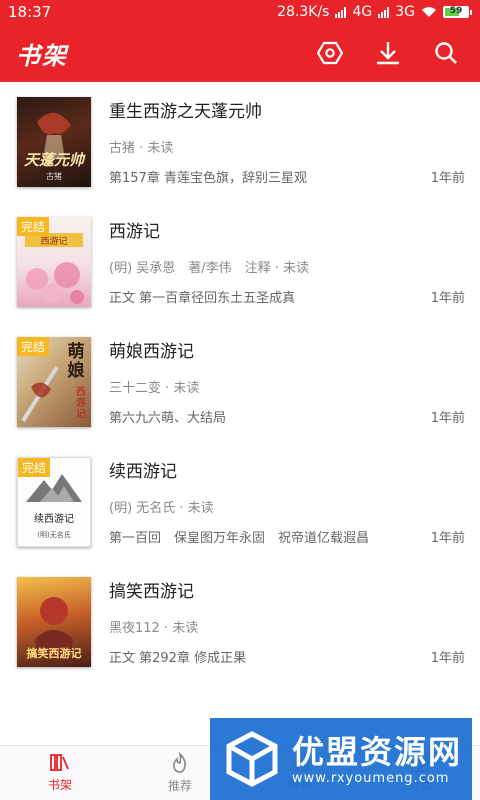 Image resolution: width=480 pixels, height=800 pixels. What do you see at coordinates (371, 778) in the screenshot?
I see `watermark-url: www.rxyoumeng.com` at bounding box center [371, 778].